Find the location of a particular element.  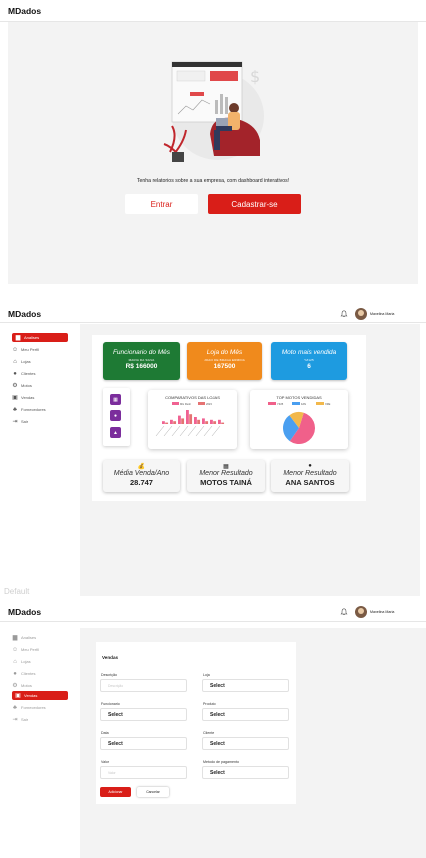

sidebar-item-label: Sair is located at coordinates (25, 421).